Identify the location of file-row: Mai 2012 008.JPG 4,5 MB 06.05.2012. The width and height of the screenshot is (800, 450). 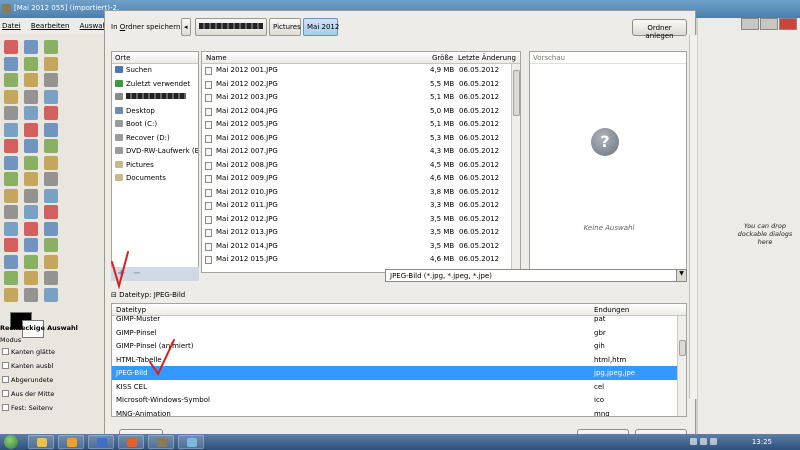
(361, 166).